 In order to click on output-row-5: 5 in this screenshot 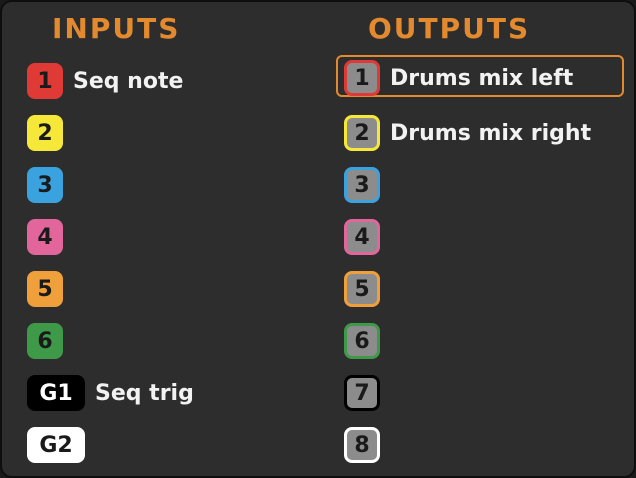, I will do `click(463, 289)`.